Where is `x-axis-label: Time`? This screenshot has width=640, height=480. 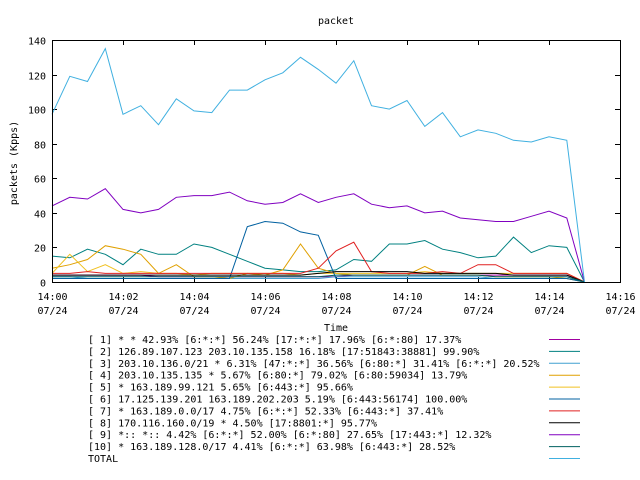
x-axis-label: Time is located at coordinates (336, 328).